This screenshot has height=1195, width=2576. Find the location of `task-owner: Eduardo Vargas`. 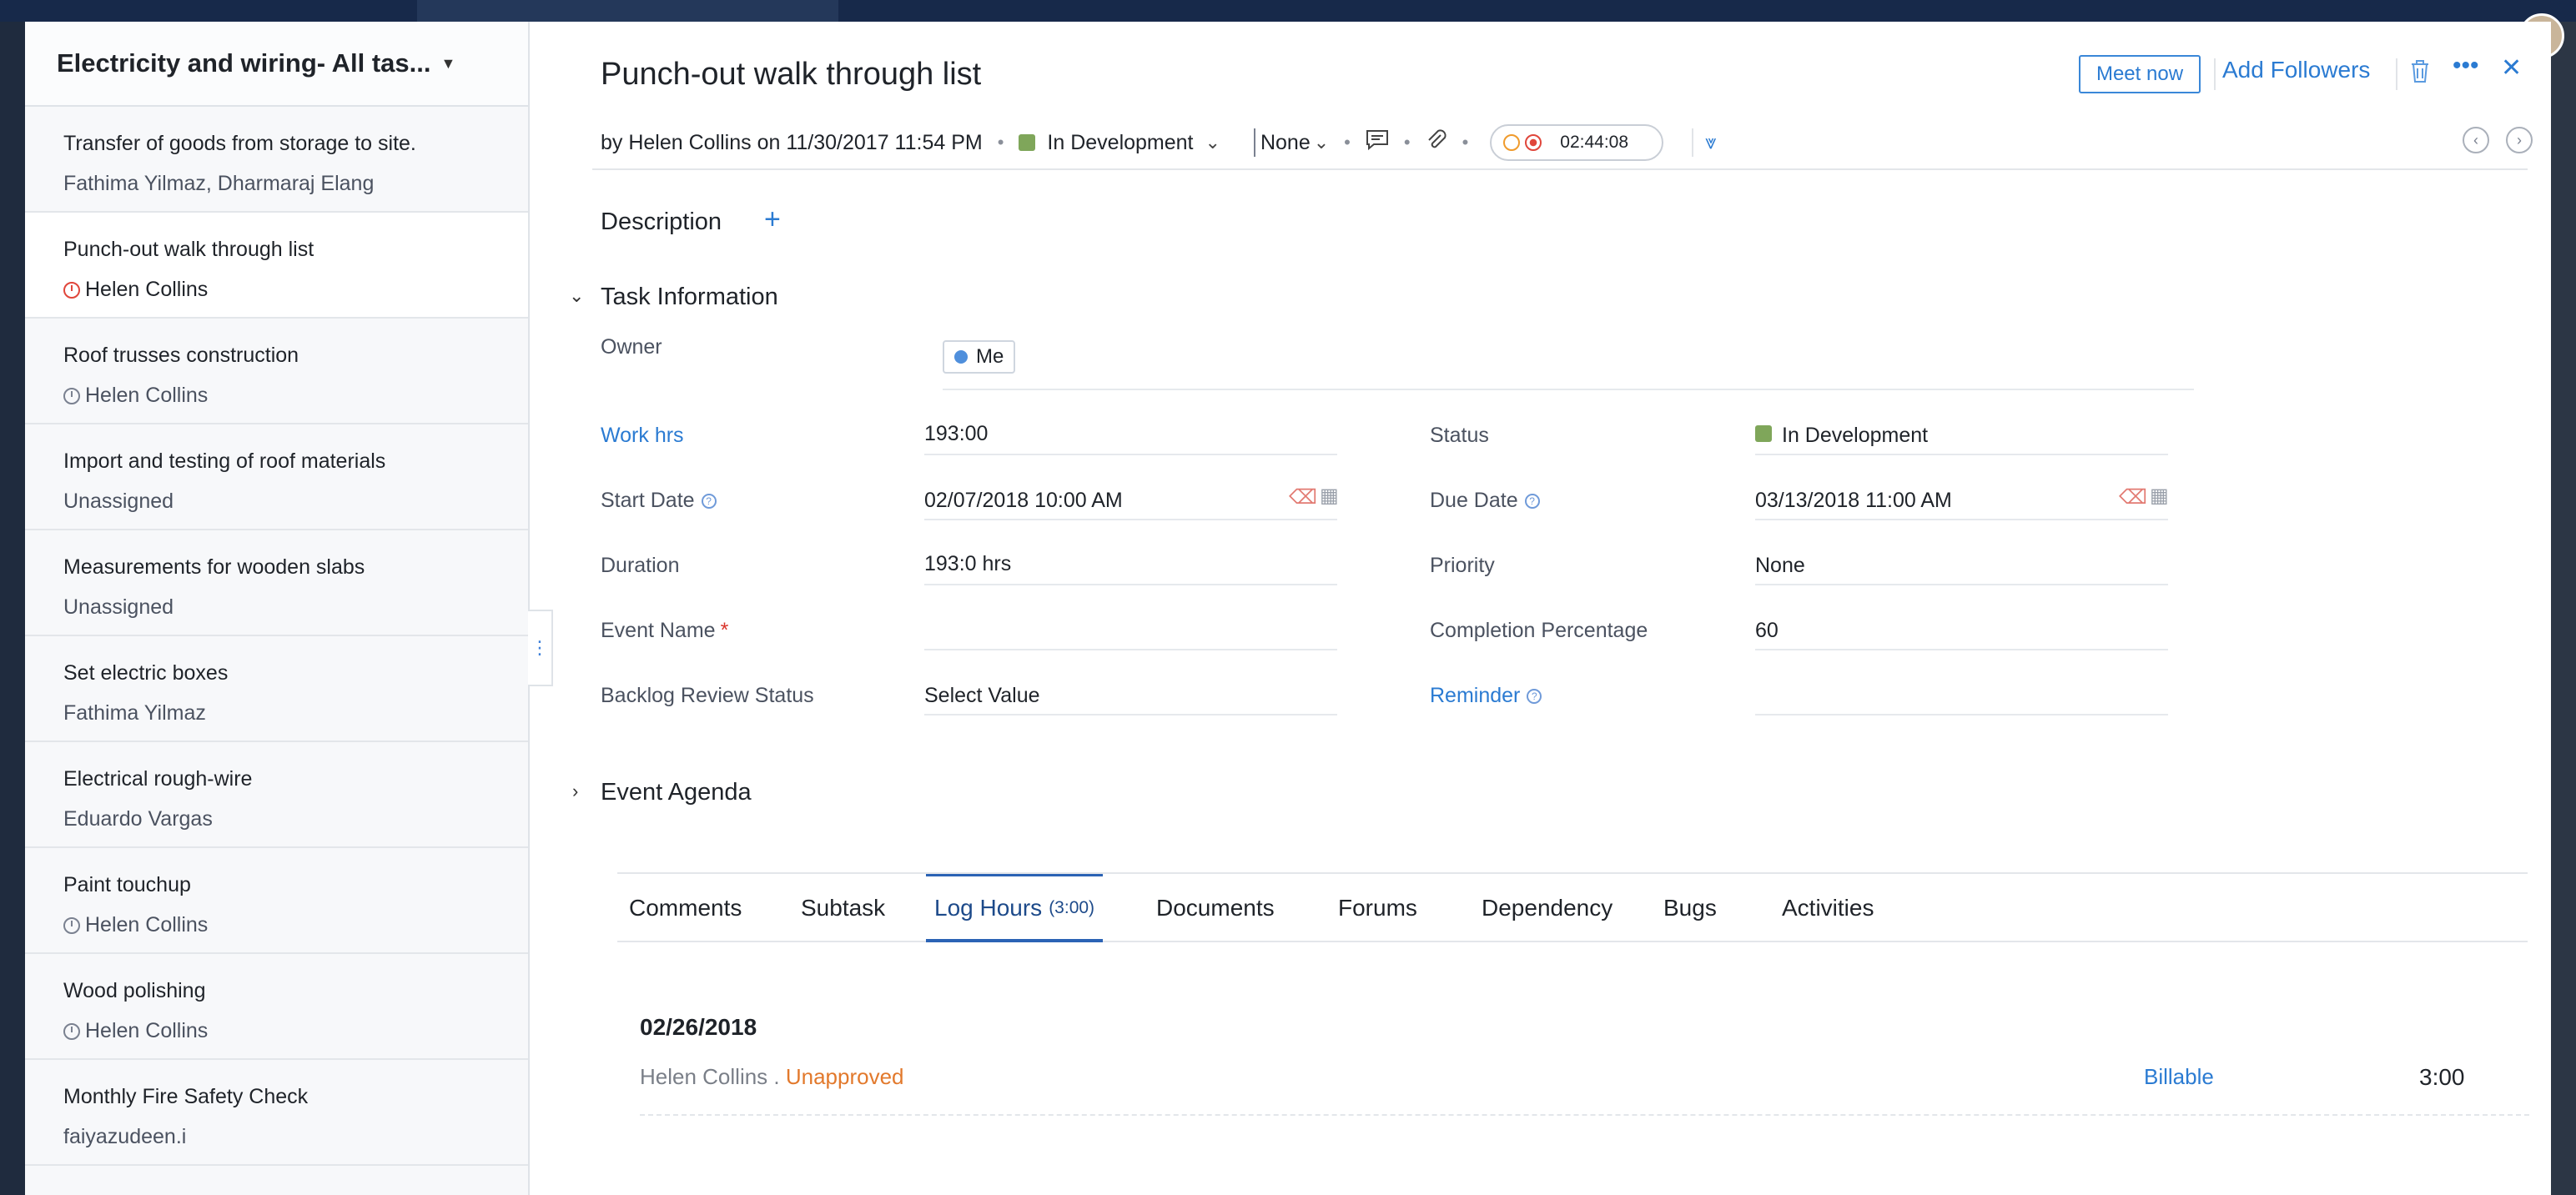

task-owner: Eduardo Vargas is located at coordinates (295, 819).